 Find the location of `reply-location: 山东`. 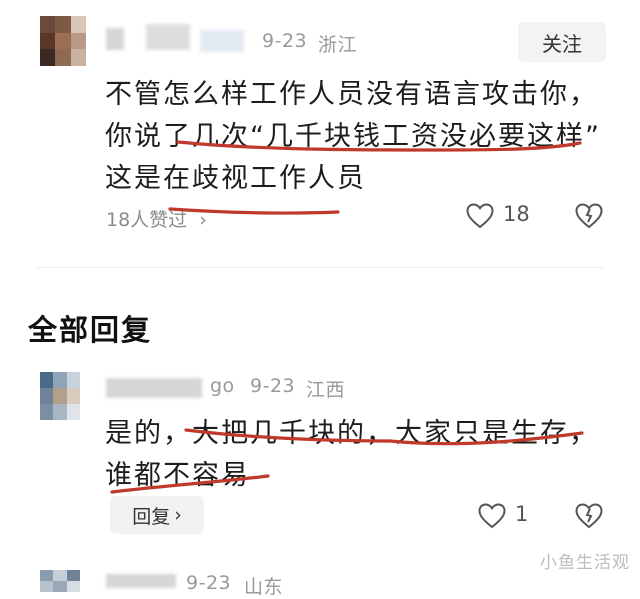

reply-location: 山东 is located at coordinates (264, 587).